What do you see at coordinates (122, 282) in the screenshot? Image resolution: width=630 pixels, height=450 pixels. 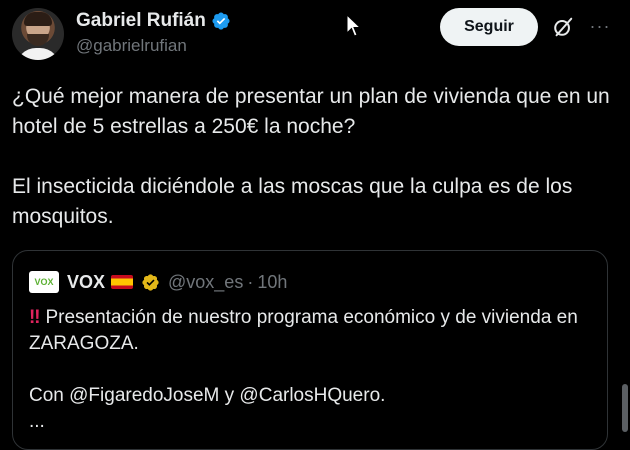 I see `spain-flag-icon` at bounding box center [122, 282].